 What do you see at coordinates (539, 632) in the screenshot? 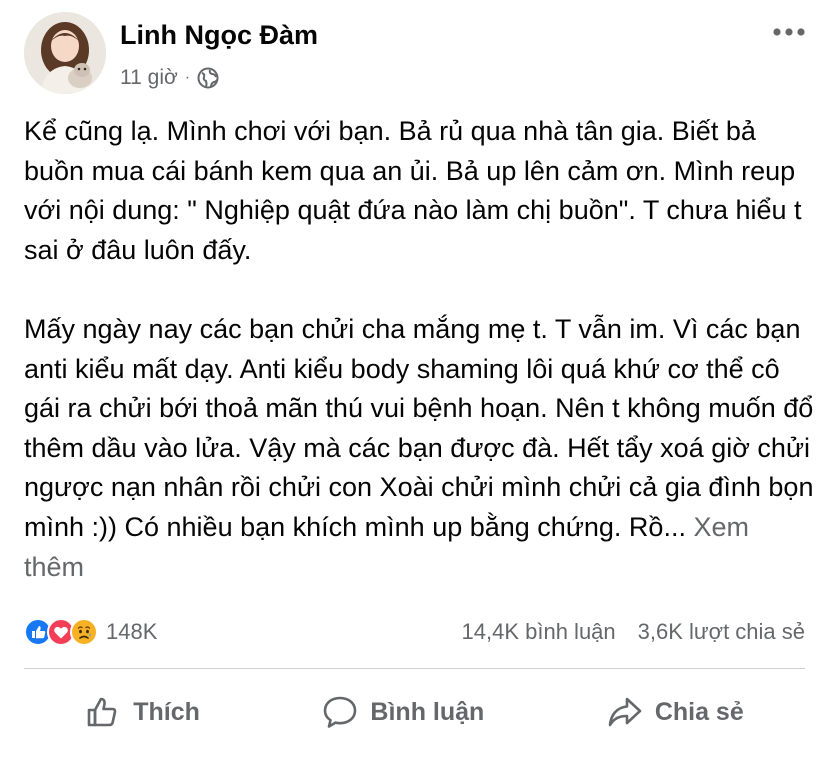
I see `comment-count: 14,4K bình luận` at bounding box center [539, 632].